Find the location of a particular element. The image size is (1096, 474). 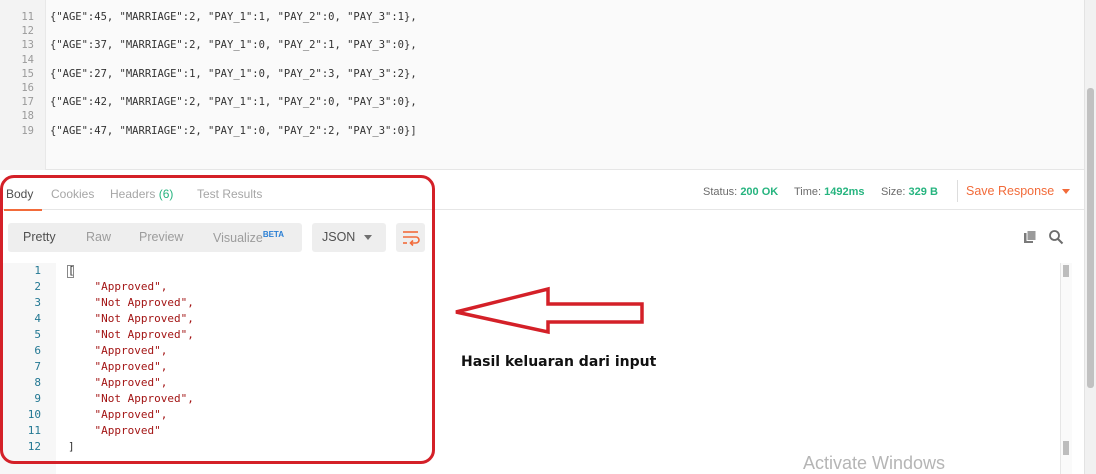

annotation-arrow is located at coordinates (549, 310).